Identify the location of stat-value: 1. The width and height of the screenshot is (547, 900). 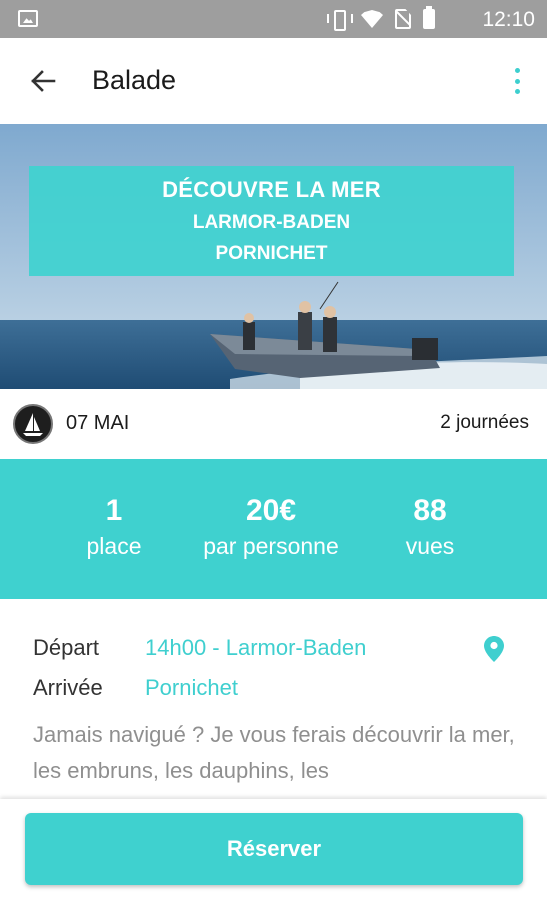
(114, 510).